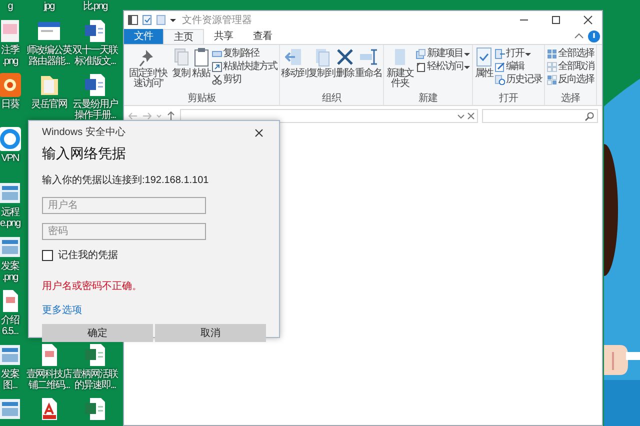 The width and height of the screenshot is (640, 426). I want to click on new-item-icon, so click(421, 53).